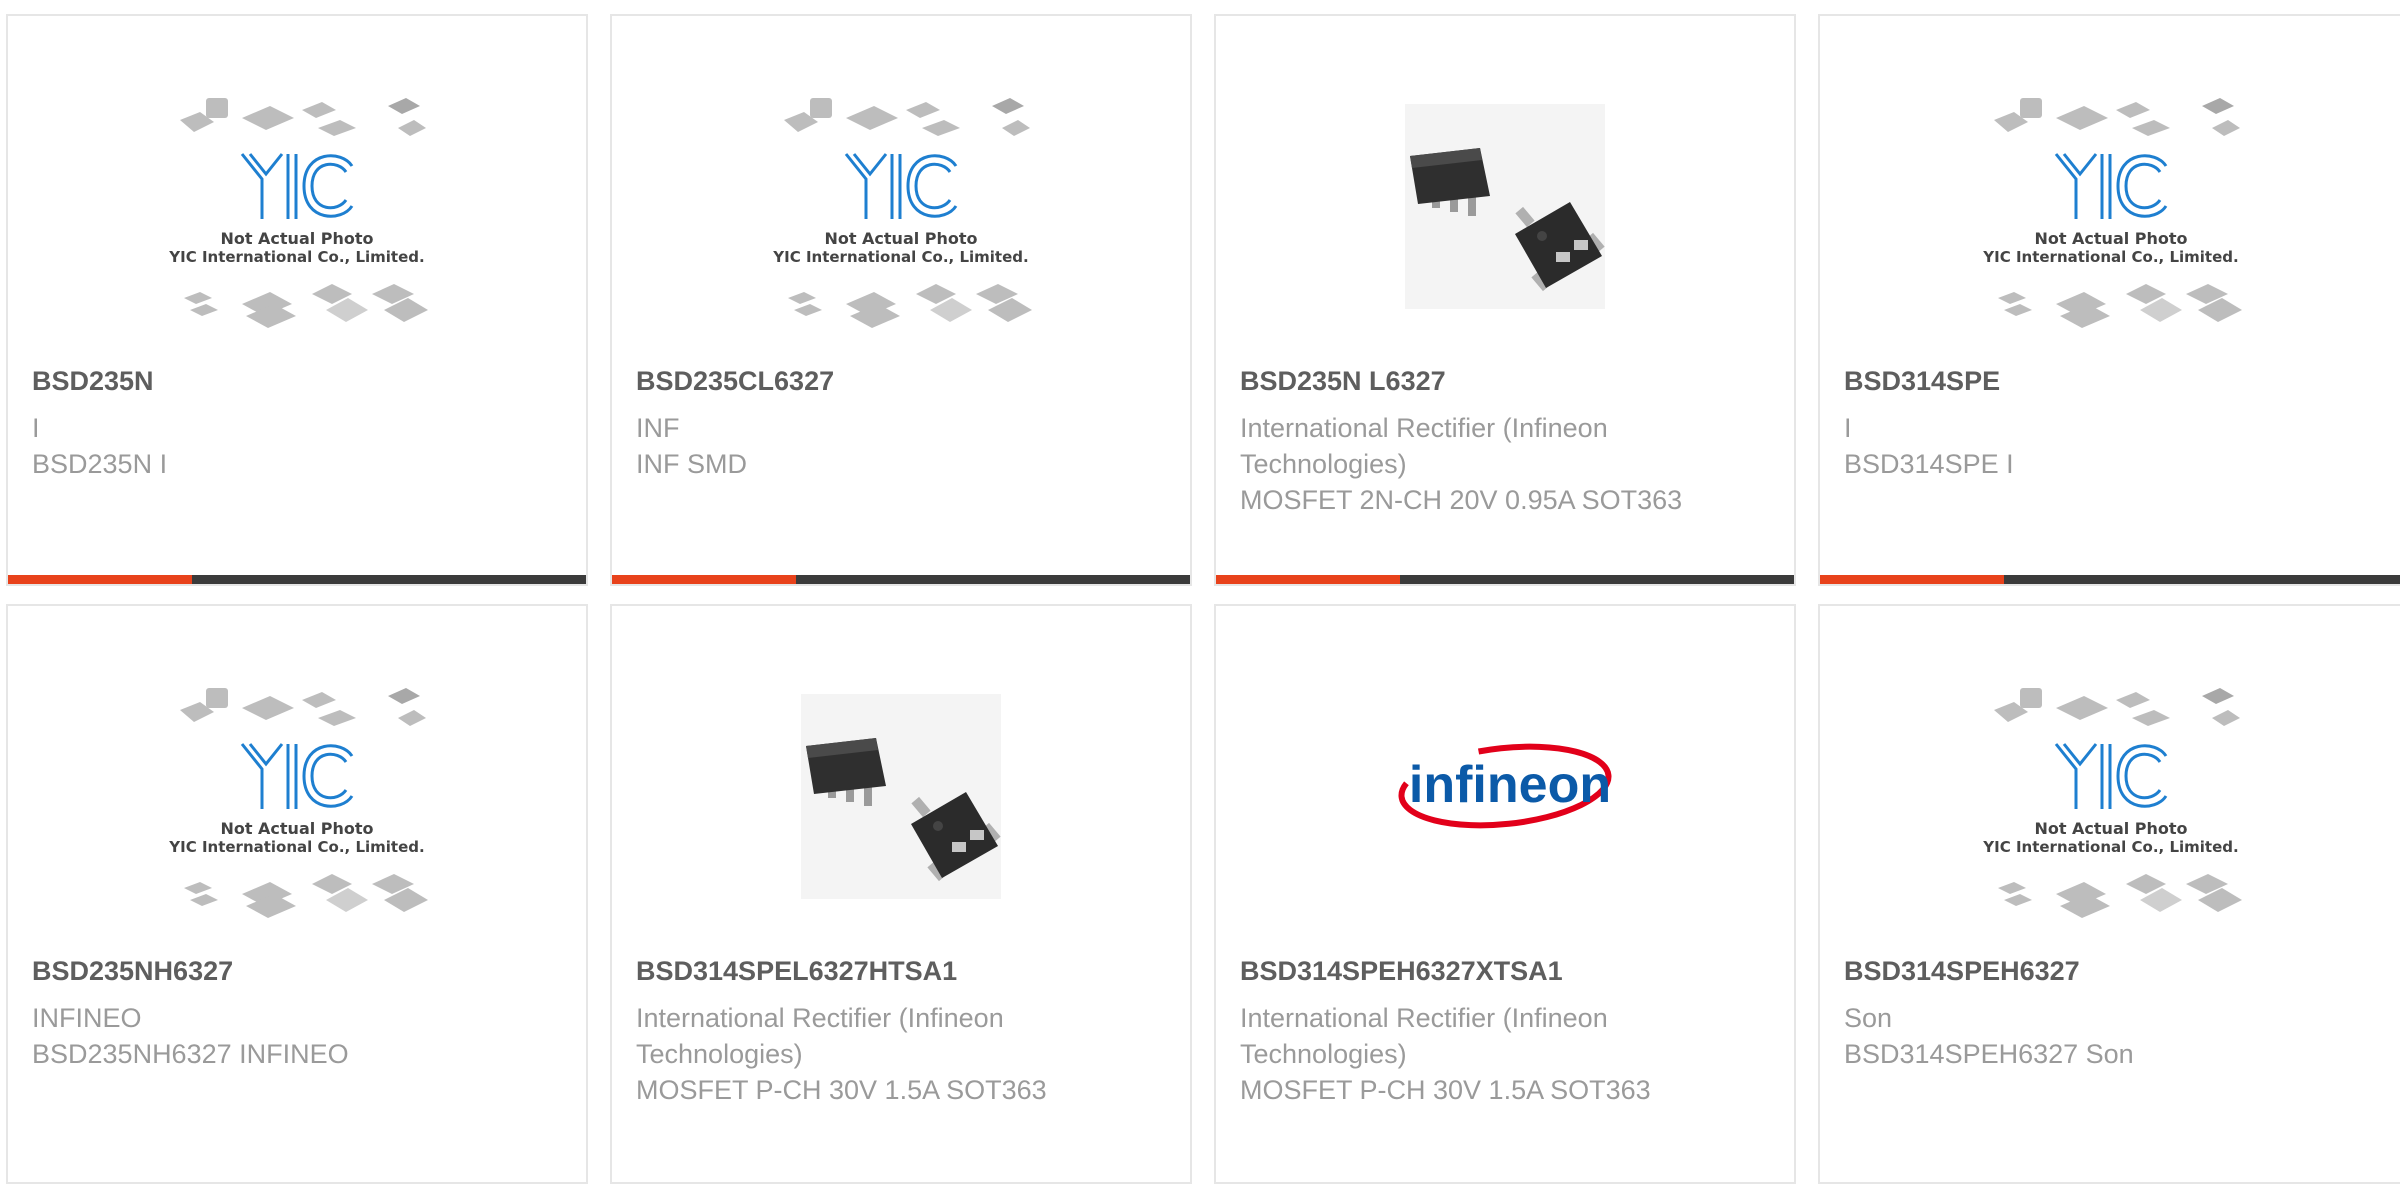  Describe the element at coordinates (2112, 446) in the screenshot. I see `product-info: I BSD314SPE I` at that location.